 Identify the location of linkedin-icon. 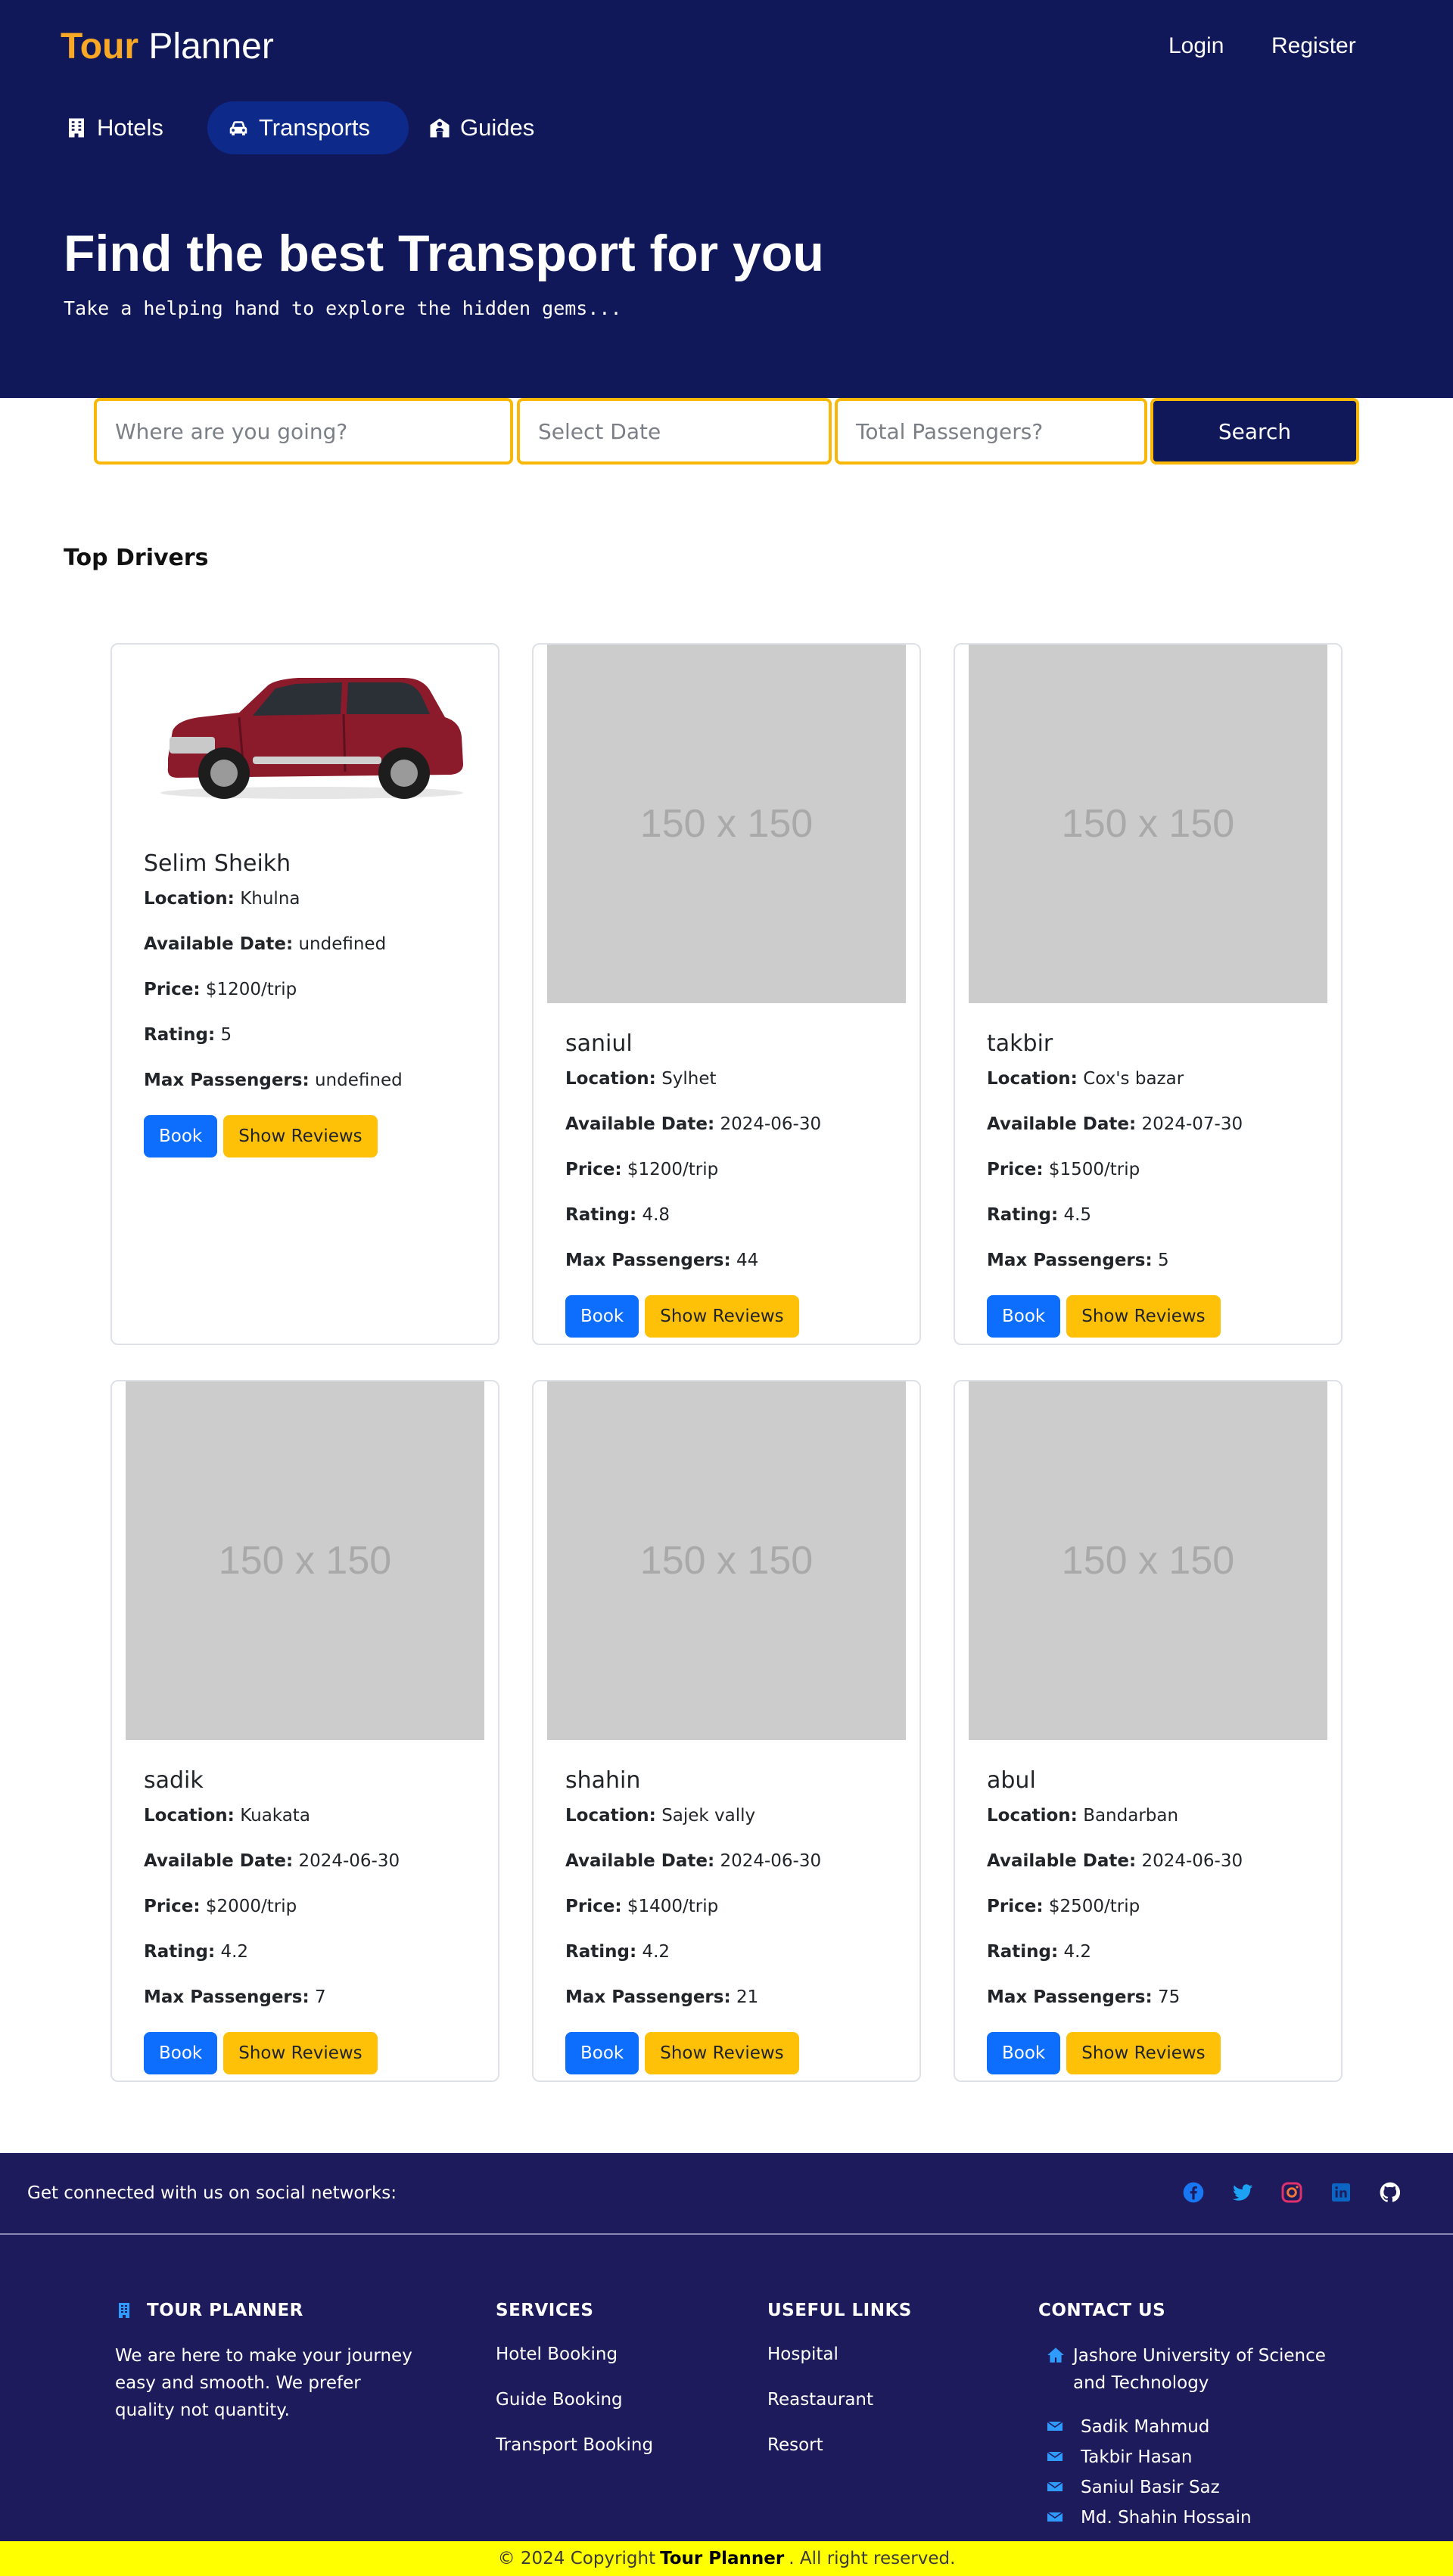
(1341, 2192).